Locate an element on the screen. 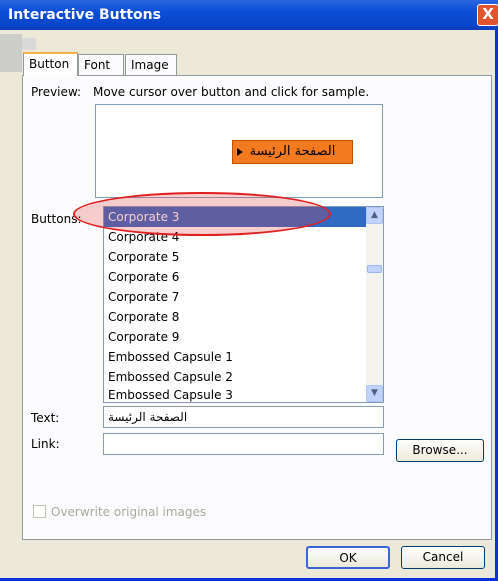 This screenshot has width=498, height=581. highlight-ellipse is located at coordinates (202, 214).